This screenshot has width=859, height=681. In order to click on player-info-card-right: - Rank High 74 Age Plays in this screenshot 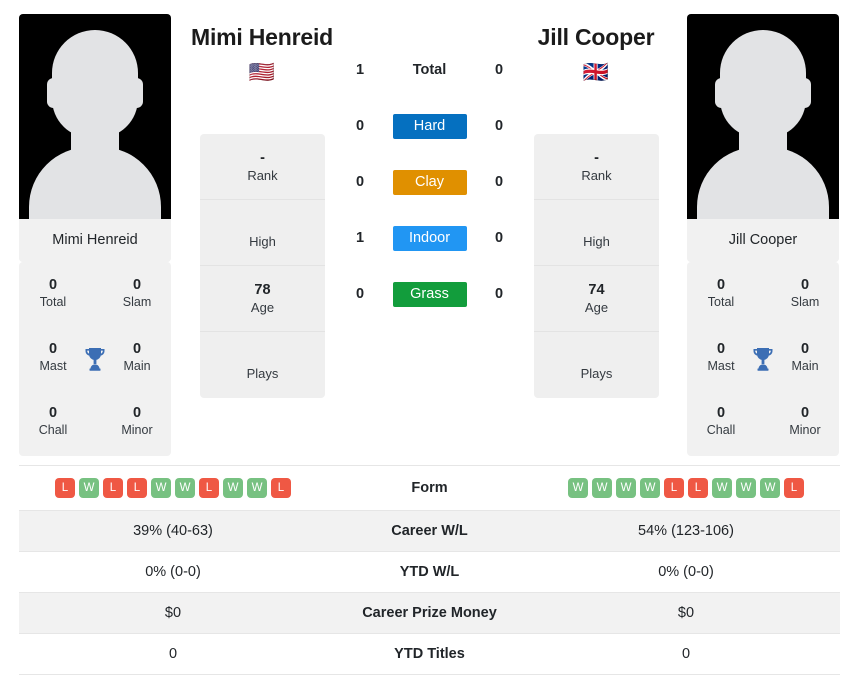, I will do `click(596, 266)`.